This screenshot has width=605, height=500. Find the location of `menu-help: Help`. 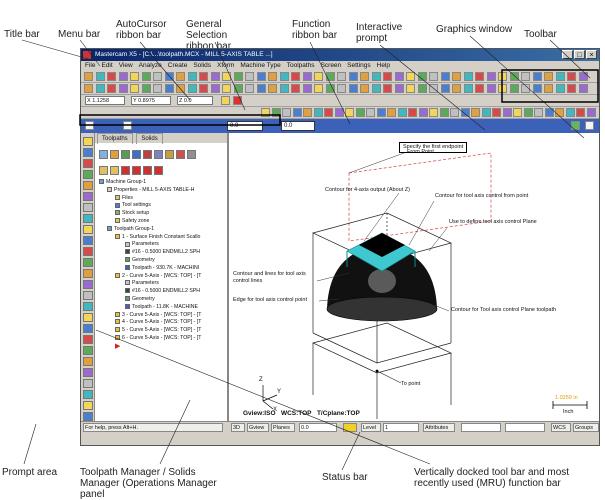

menu-help: Help is located at coordinates (383, 66).